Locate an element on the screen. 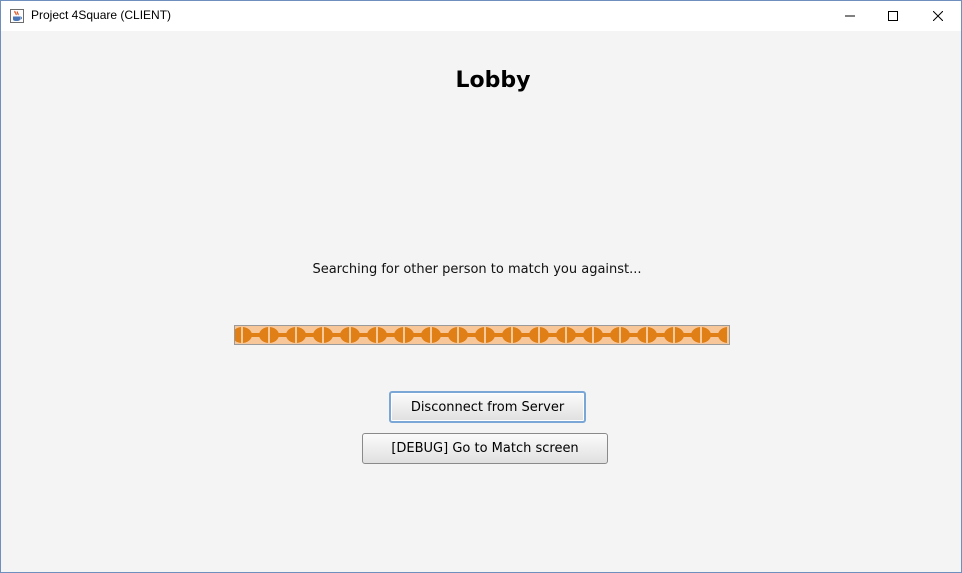 This screenshot has height=573, width=962. window-title: Project 4Square (CLIENT) is located at coordinates (101, 15).